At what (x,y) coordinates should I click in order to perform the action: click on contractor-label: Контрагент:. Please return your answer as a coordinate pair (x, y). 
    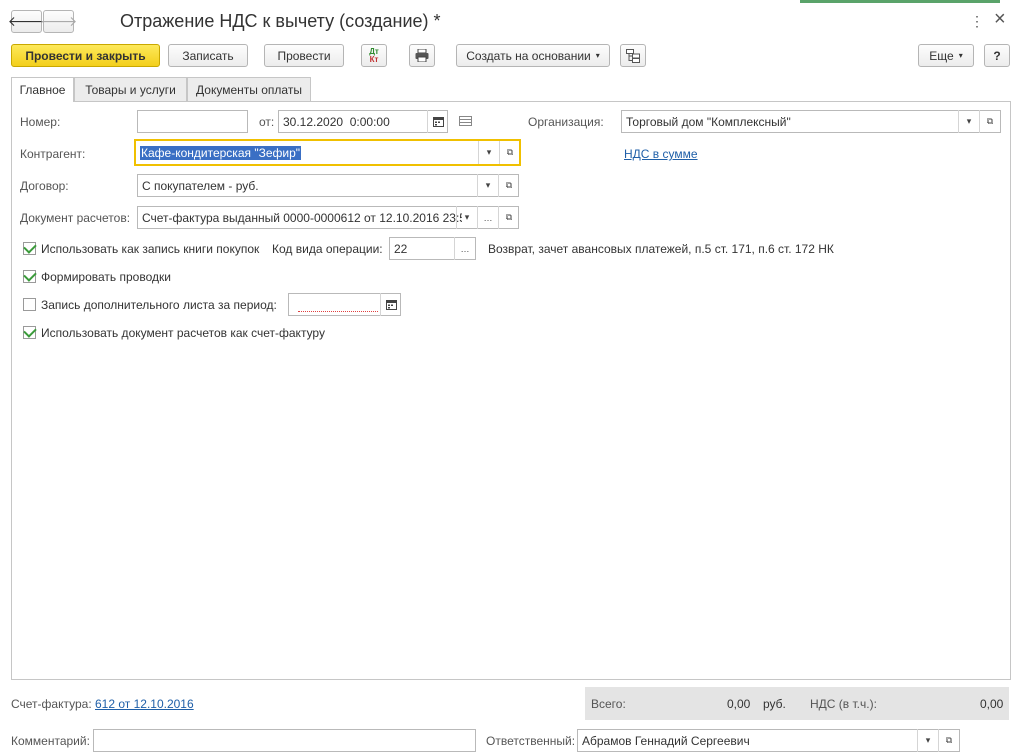
    Looking at the image, I should click on (53, 154).